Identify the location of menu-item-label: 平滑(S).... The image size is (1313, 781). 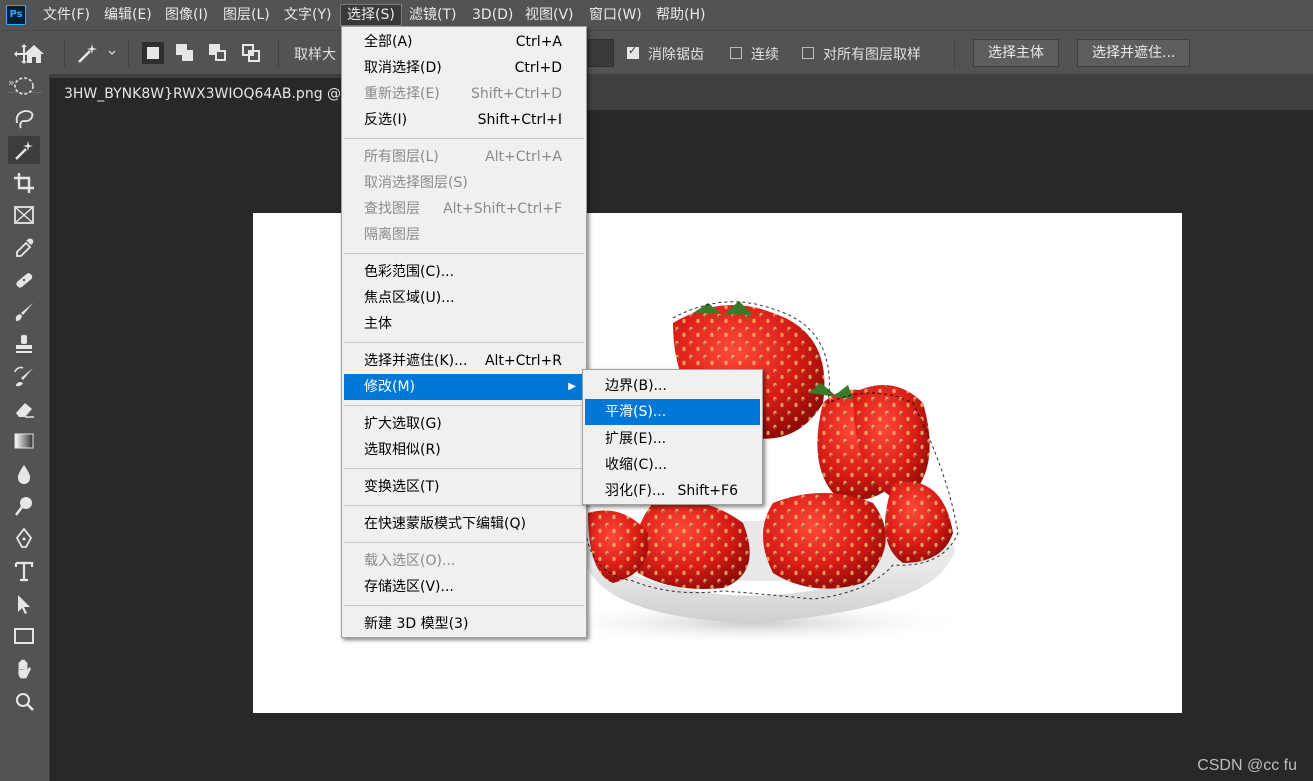
(636, 412).